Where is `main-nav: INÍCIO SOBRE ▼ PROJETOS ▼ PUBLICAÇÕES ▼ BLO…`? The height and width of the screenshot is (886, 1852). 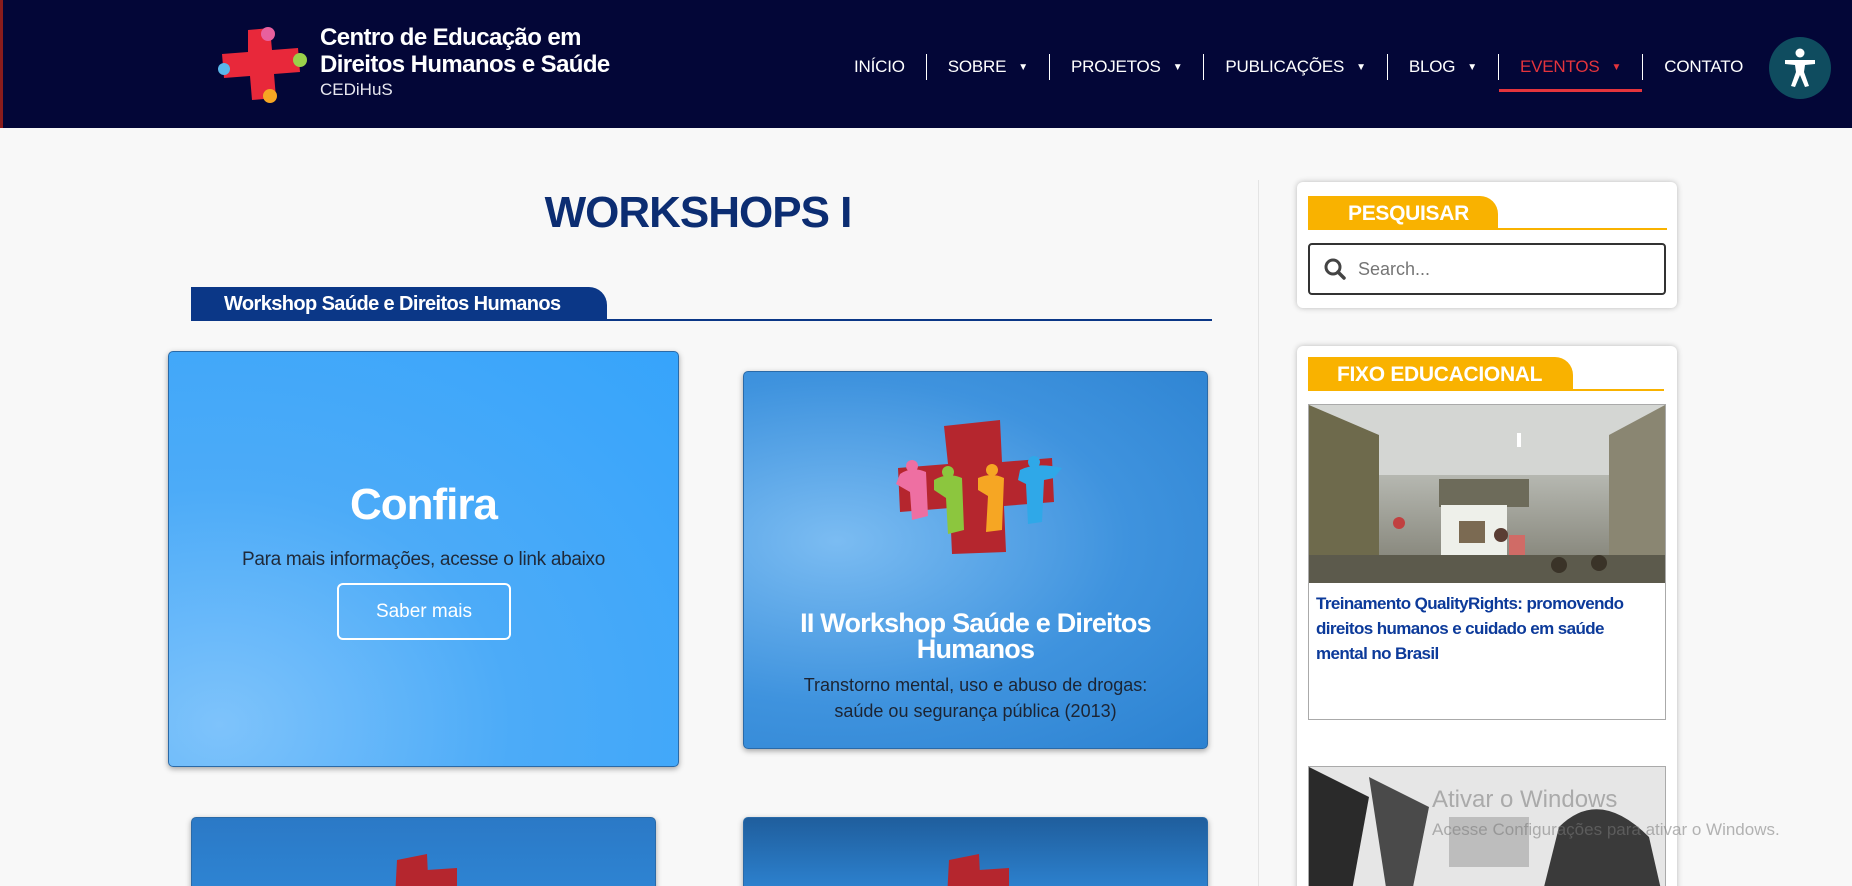
main-nav: INÍCIO SOBRE ▼ PROJETOS ▼ PUBLICAÇÕES ▼ BLO… is located at coordinates (1298, 68).